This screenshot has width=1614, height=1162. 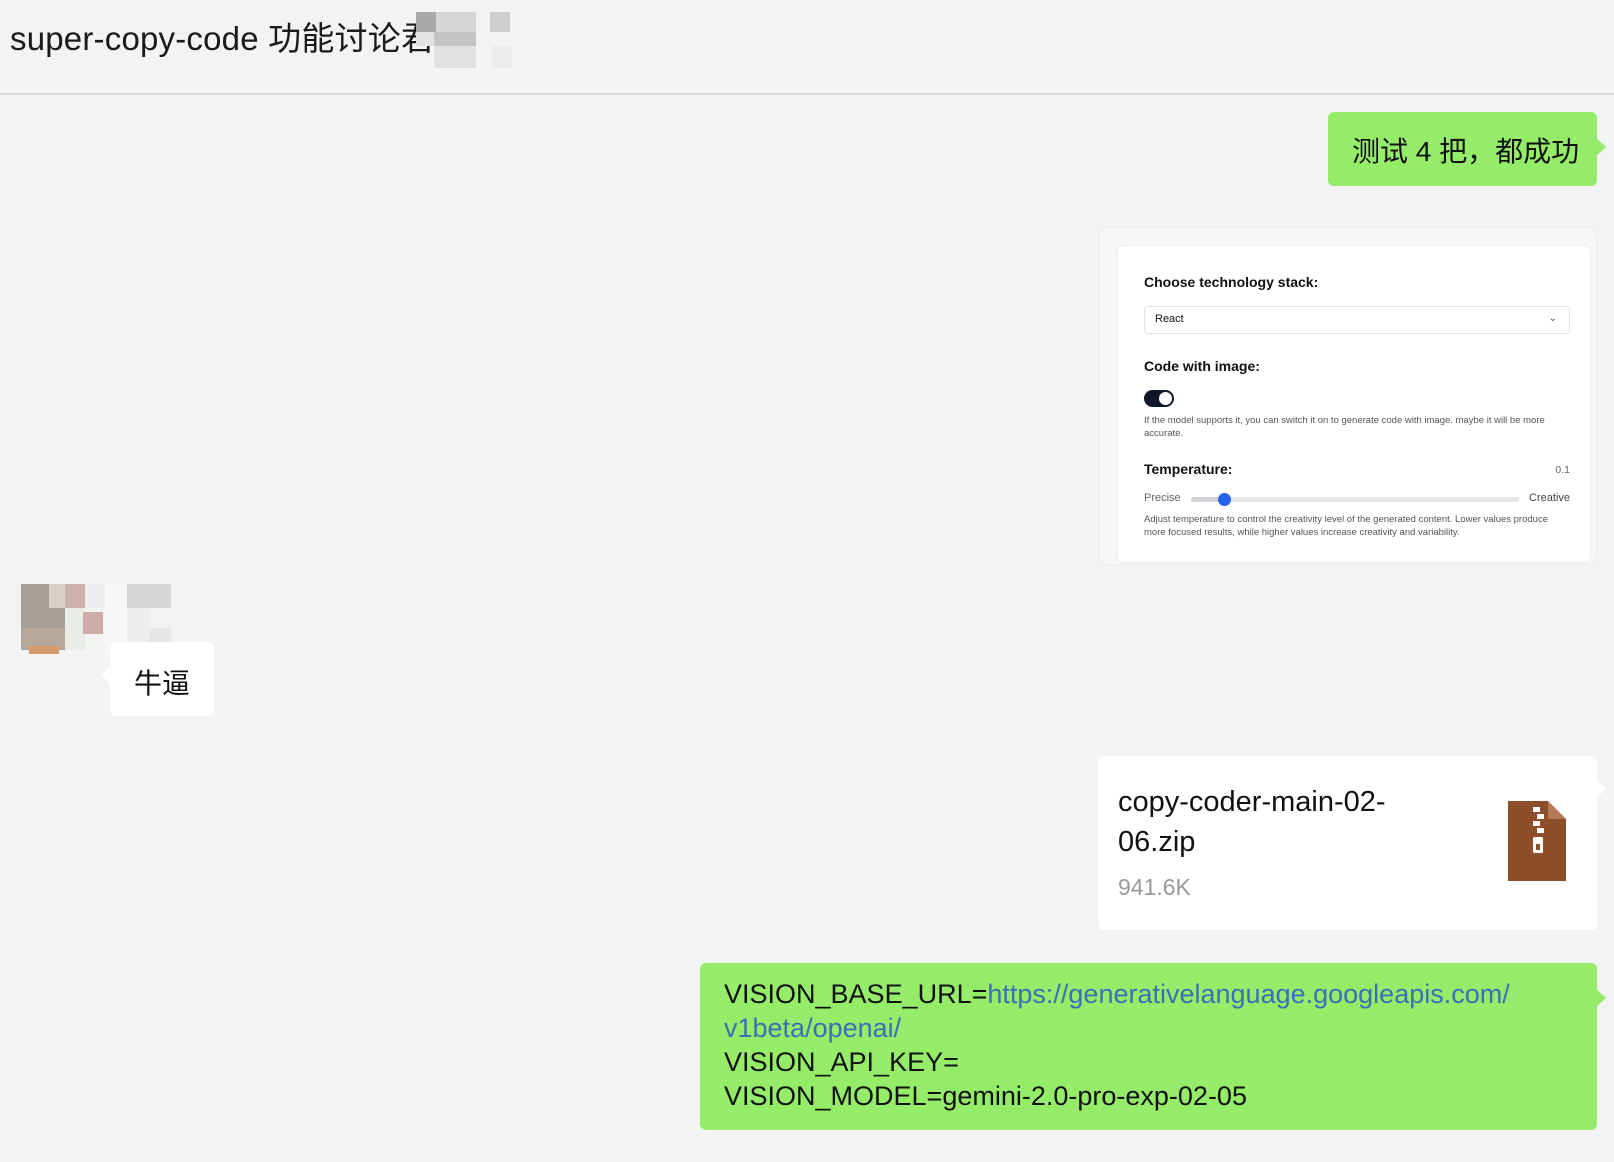 I want to click on temperature-max-label: Creative, so click(x=1549, y=498).